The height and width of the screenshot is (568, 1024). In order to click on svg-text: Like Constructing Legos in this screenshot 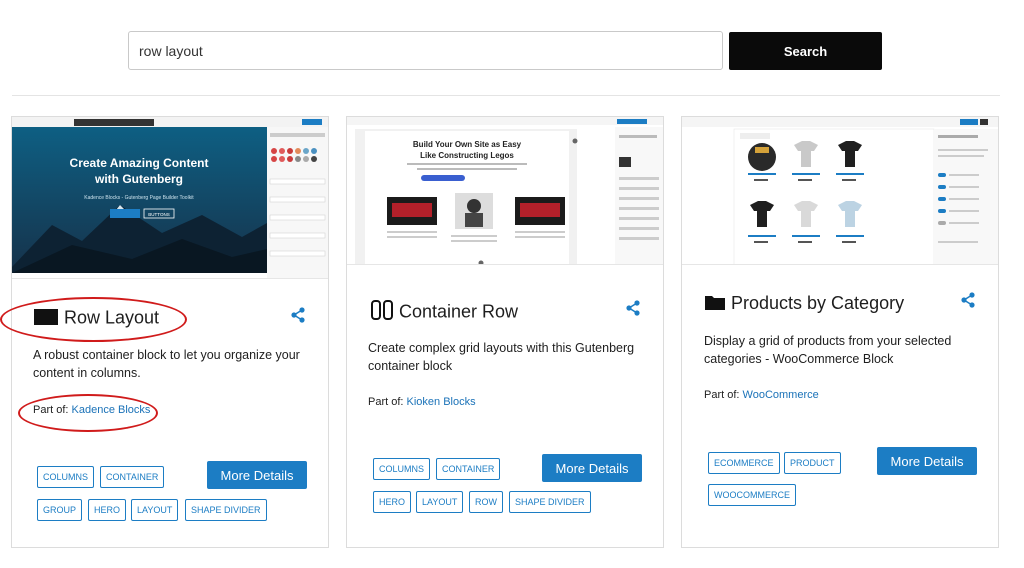, I will do `click(467, 155)`.